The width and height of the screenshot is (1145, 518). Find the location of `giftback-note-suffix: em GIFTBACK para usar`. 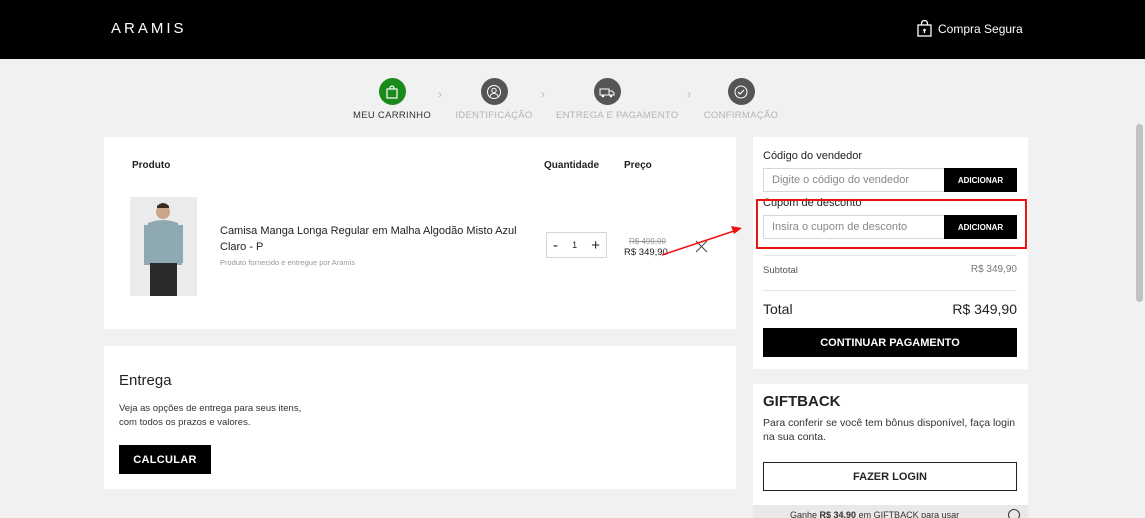

giftback-note-suffix: em GIFTBACK para usar is located at coordinates (908, 514).